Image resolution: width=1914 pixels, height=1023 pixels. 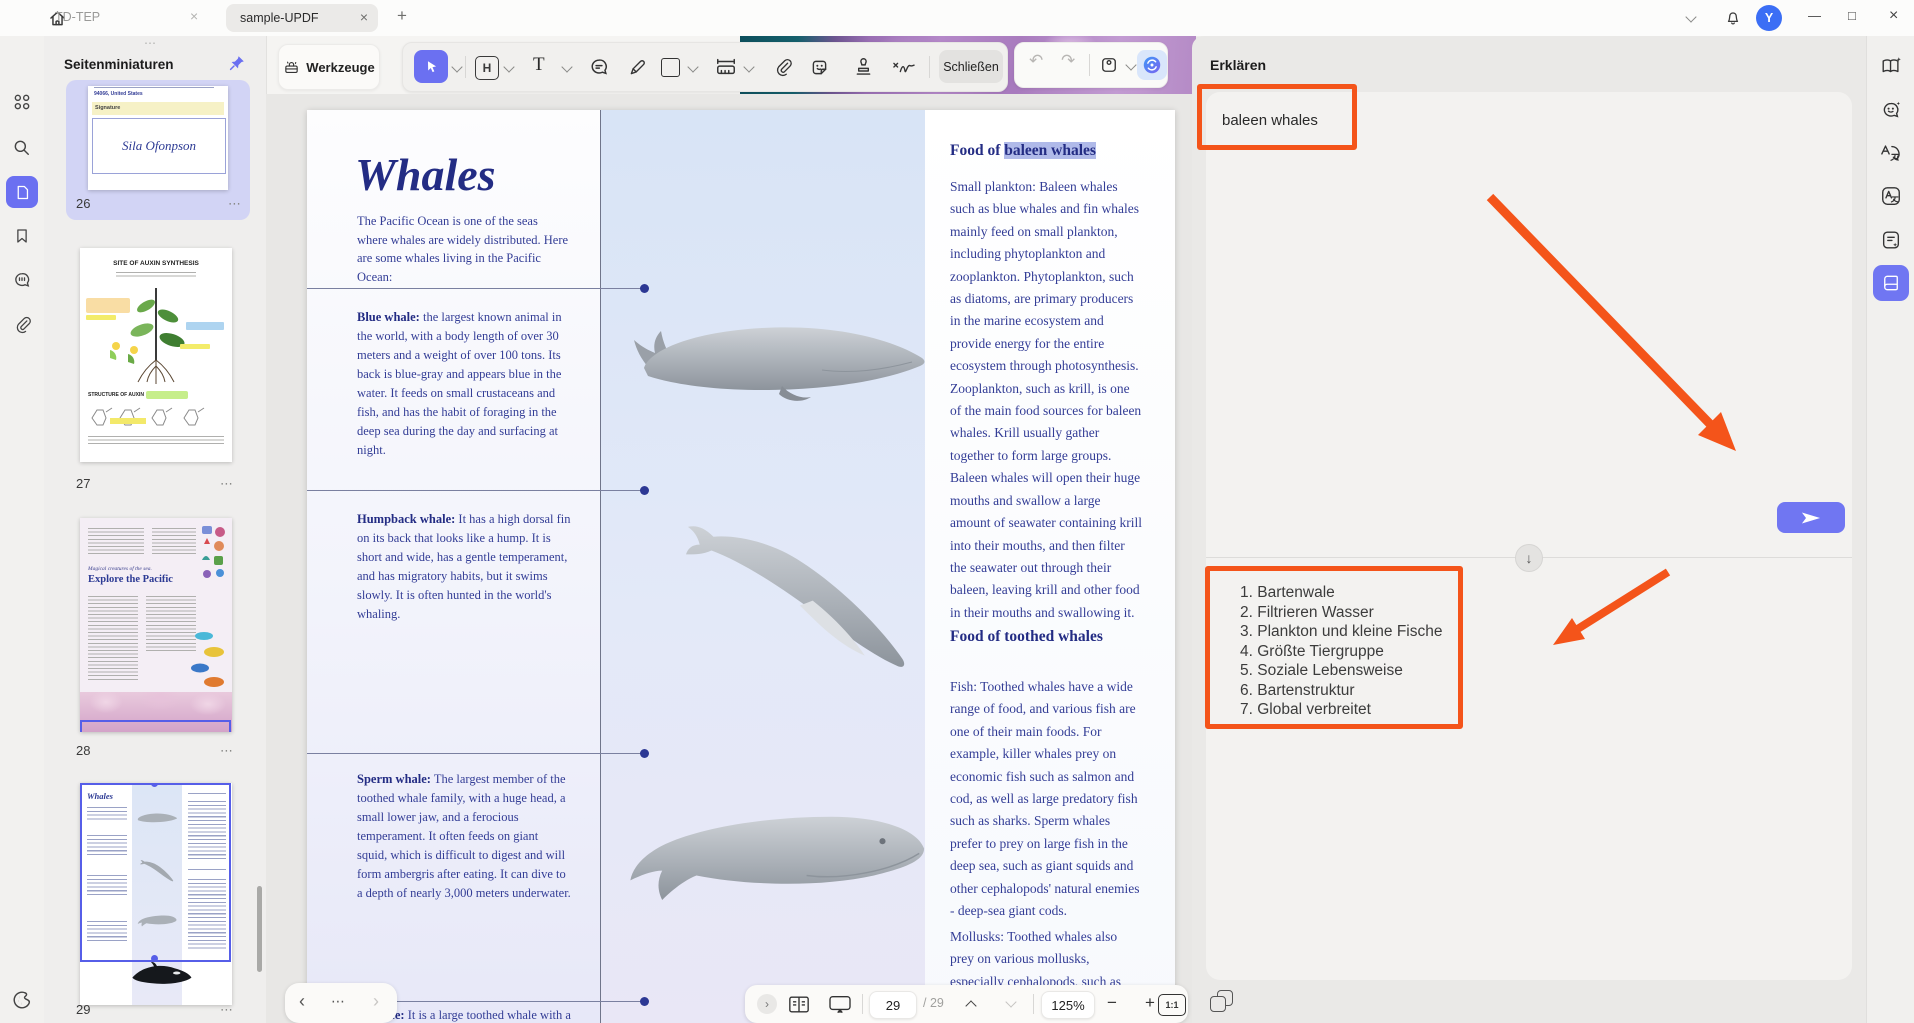 I want to click on page-29-thumbnail: Whales, so click(x=156, y=894).